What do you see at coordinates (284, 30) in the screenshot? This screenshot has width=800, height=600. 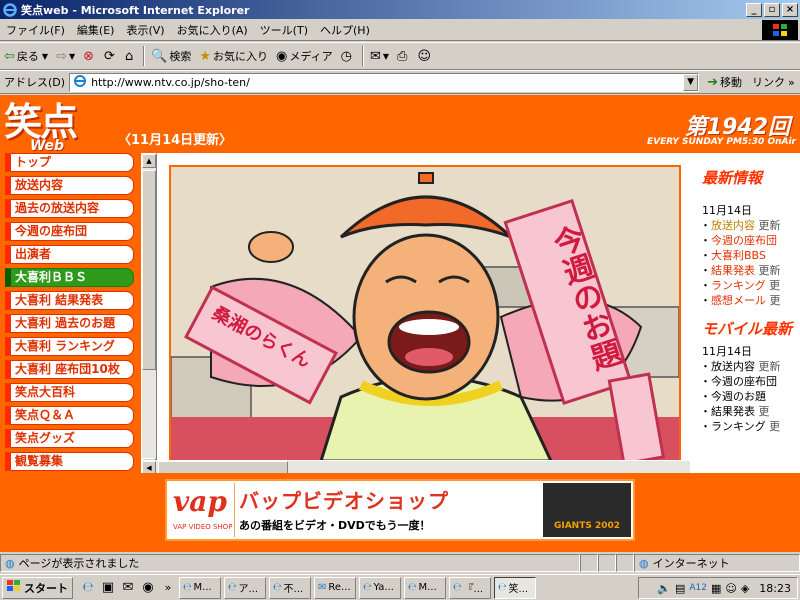 I see `menu-tools: ツール(T)` at bounding box center [284, 30].